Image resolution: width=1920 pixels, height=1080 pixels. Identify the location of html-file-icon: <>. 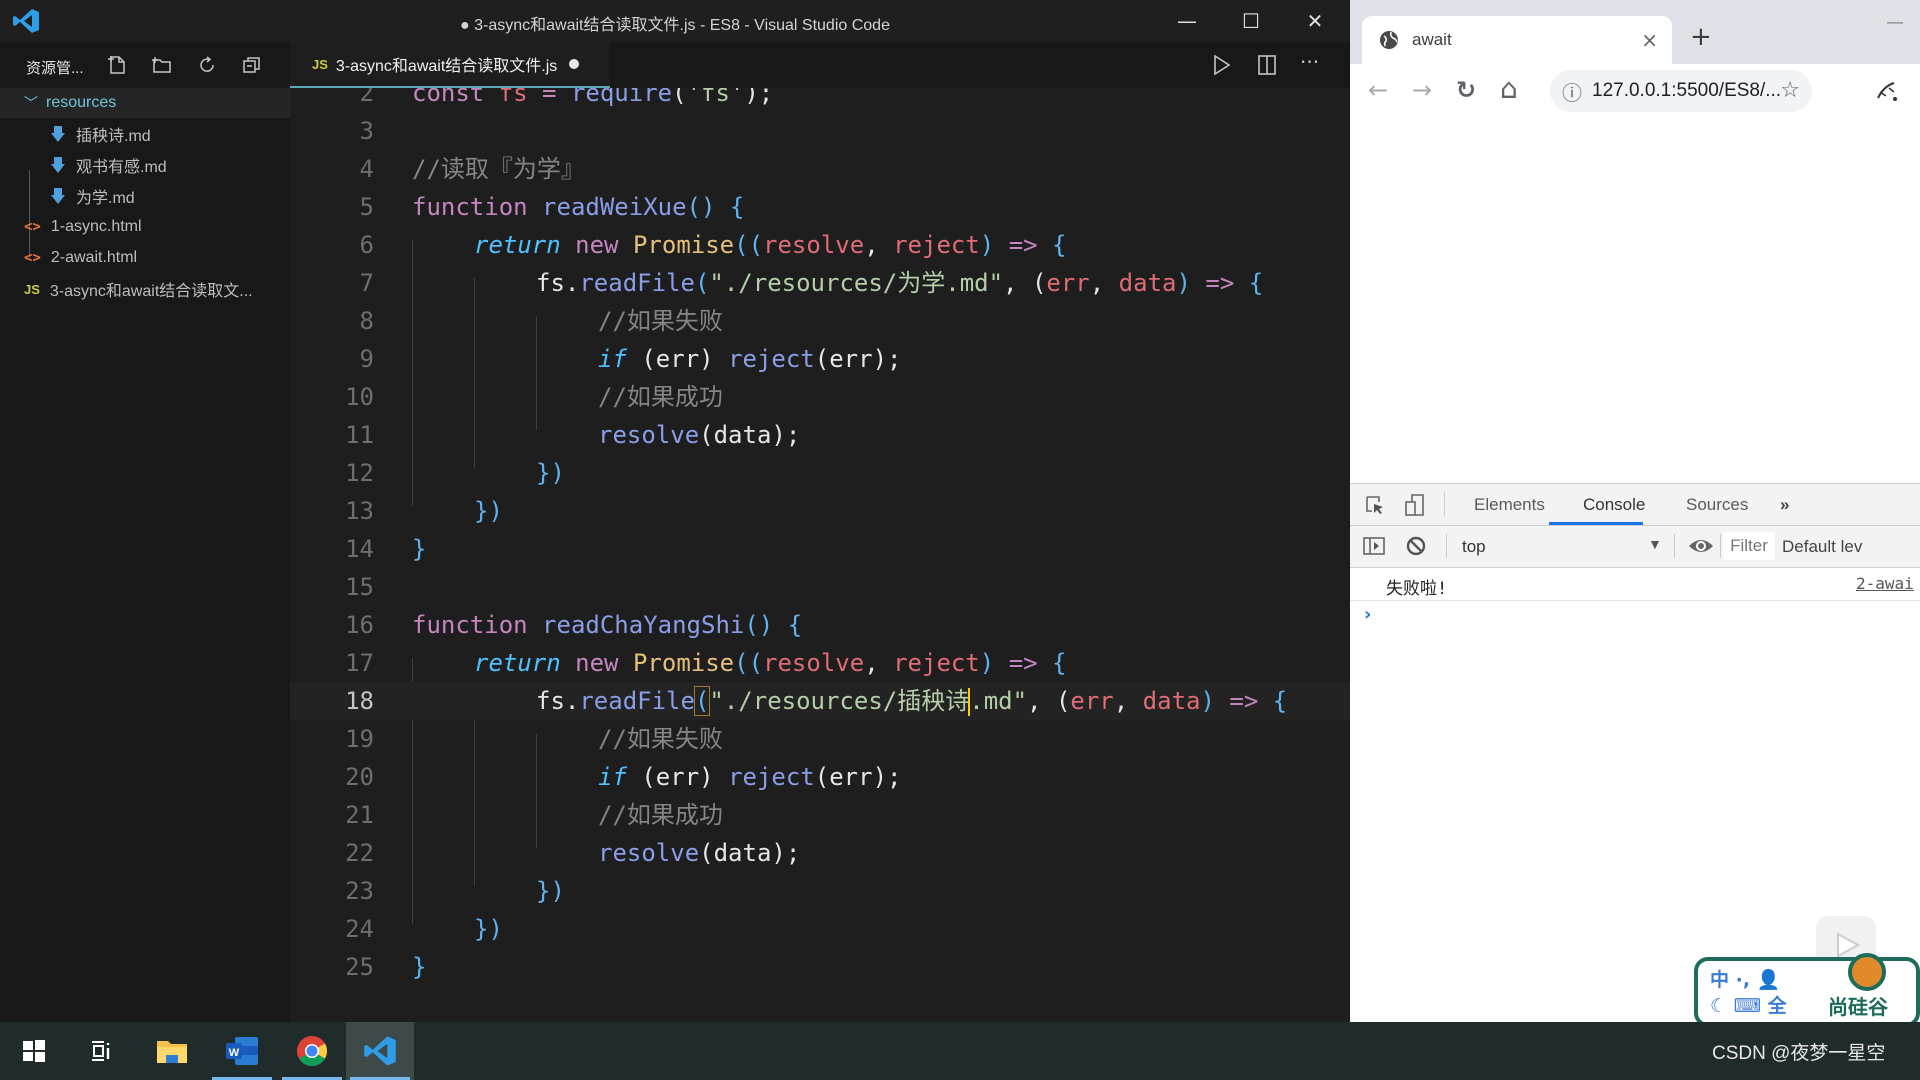
(32, 227).